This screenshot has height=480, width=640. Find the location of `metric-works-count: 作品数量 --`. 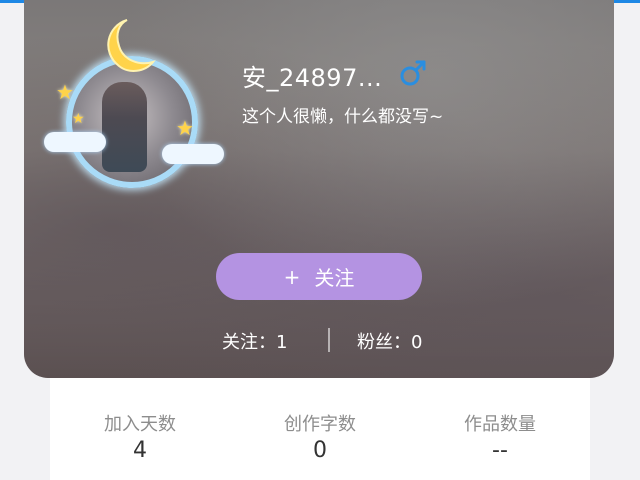

metric-works-count: 作品数量 -- is located at coordinates (500, 436).